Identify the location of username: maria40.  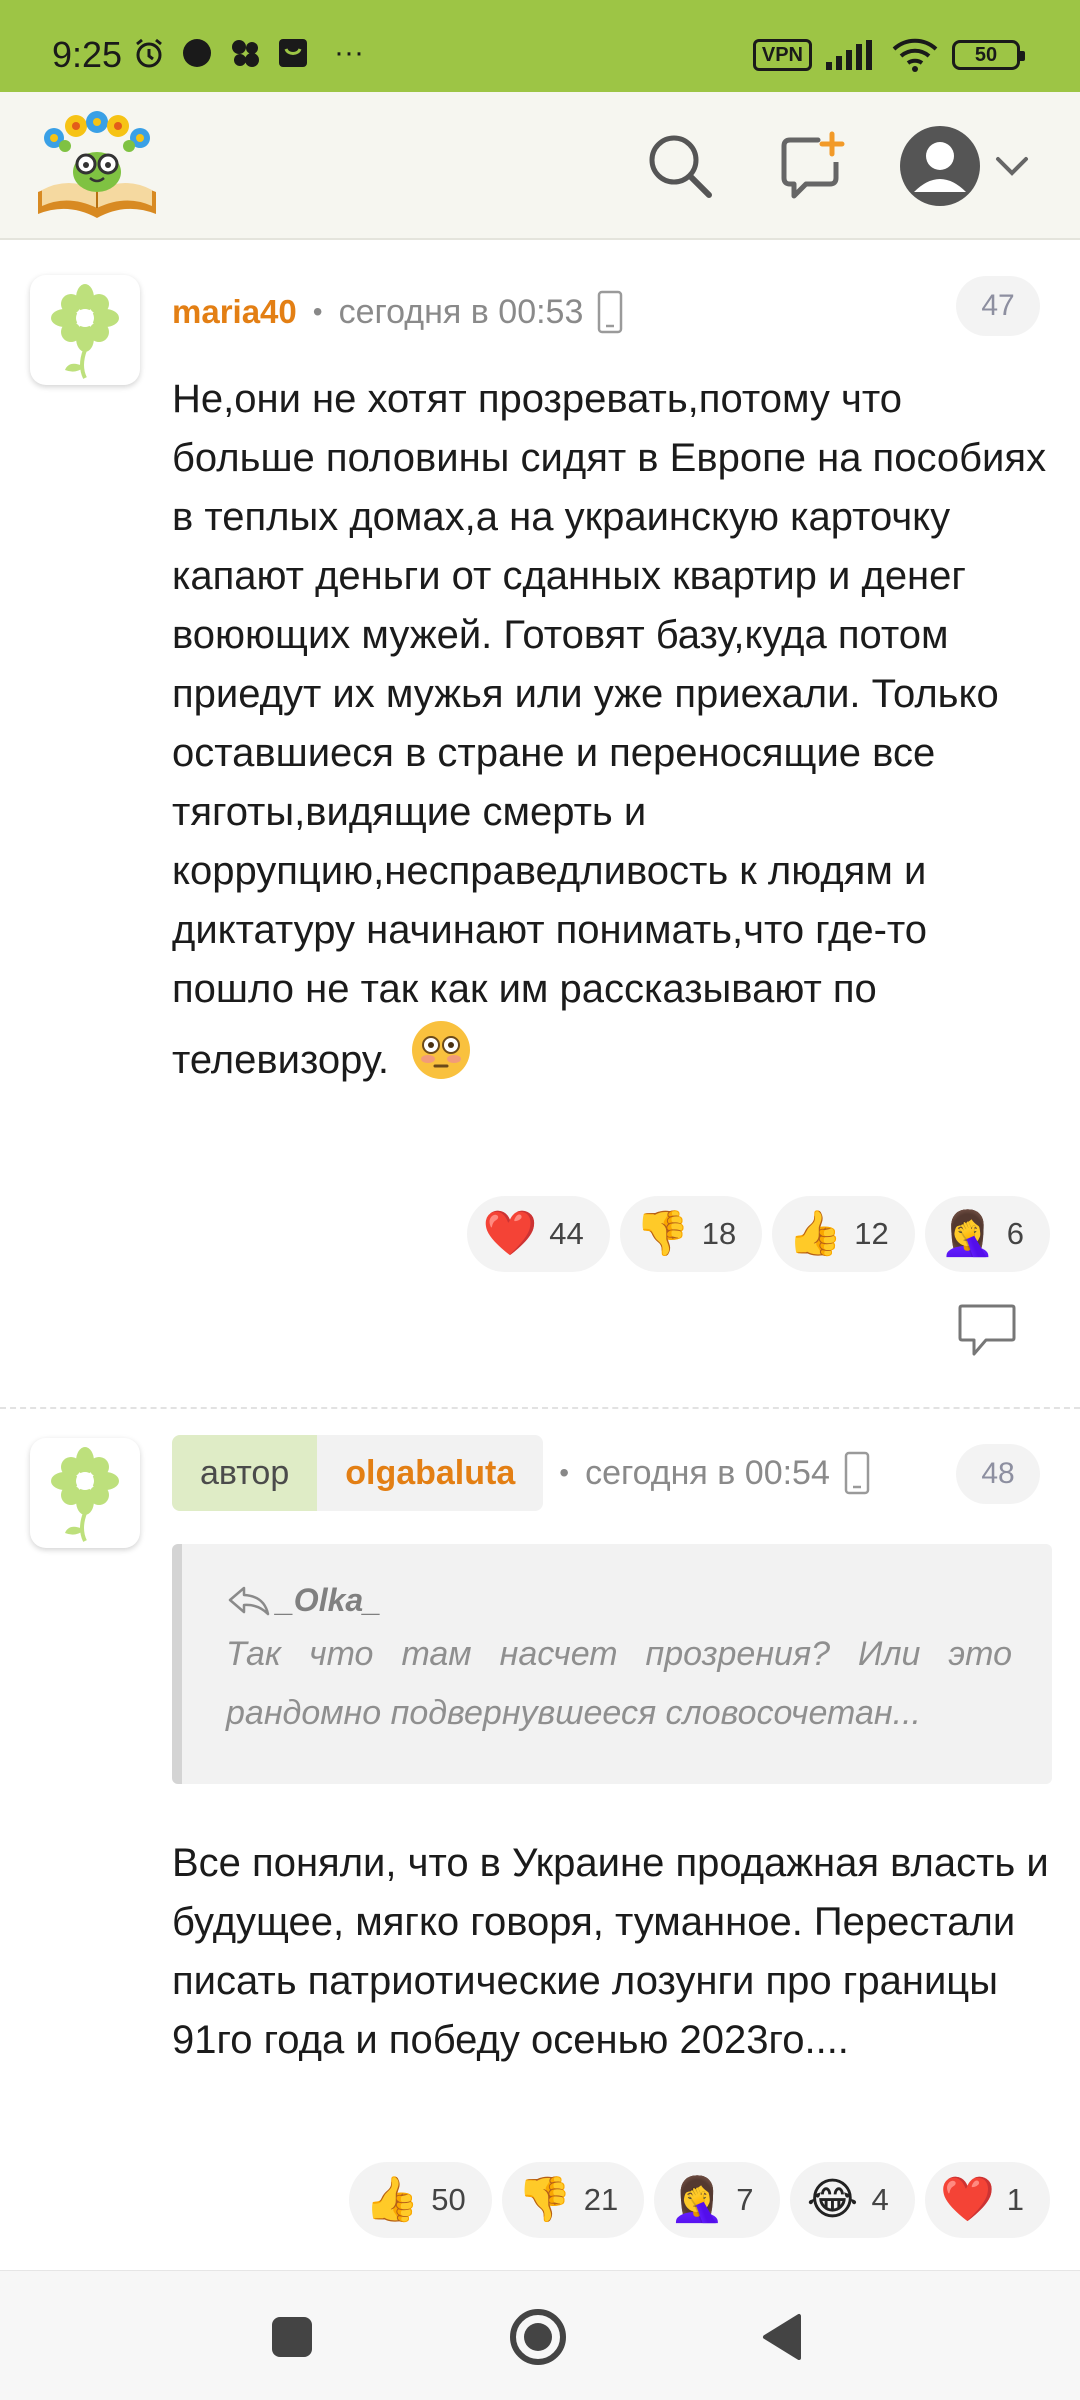
(234, 312).